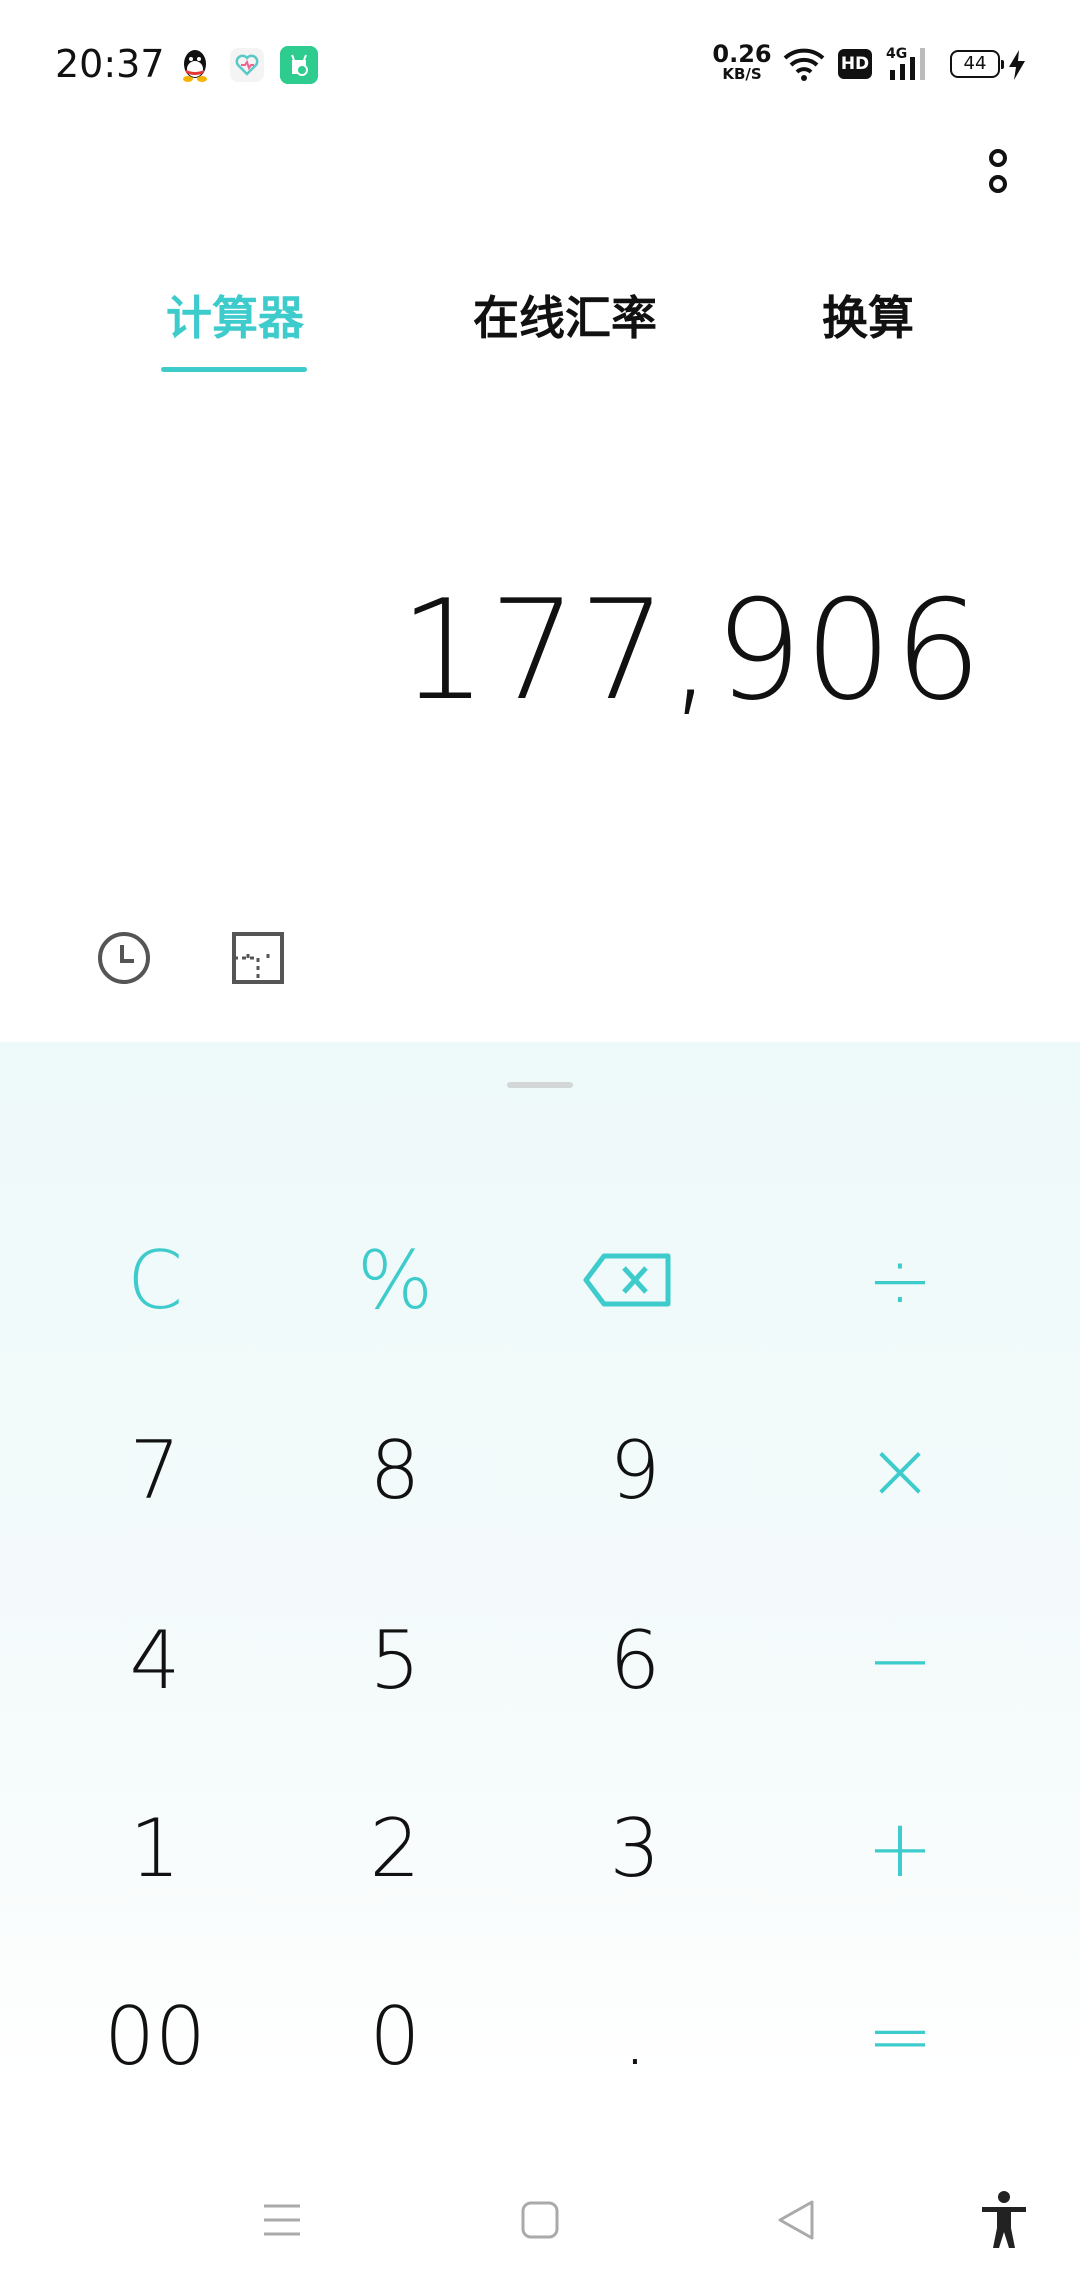 The height and width of the screenshot is (2280, 1080). Describe the element at coordinates (565, 315) in the screenshot. I see `tab-exchange-rate: 在线汇率` at that location.